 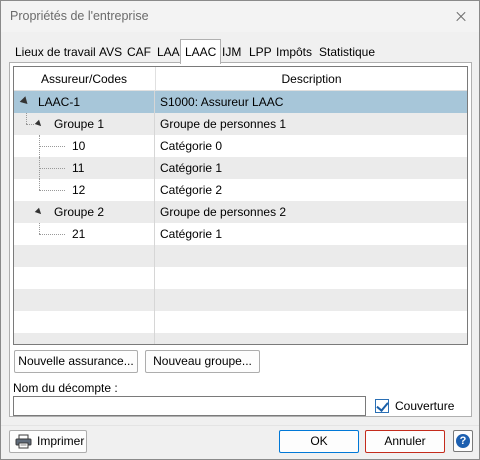 I want to click on tree-row: 21 Catégorie 1, so click(x=240, y=234).